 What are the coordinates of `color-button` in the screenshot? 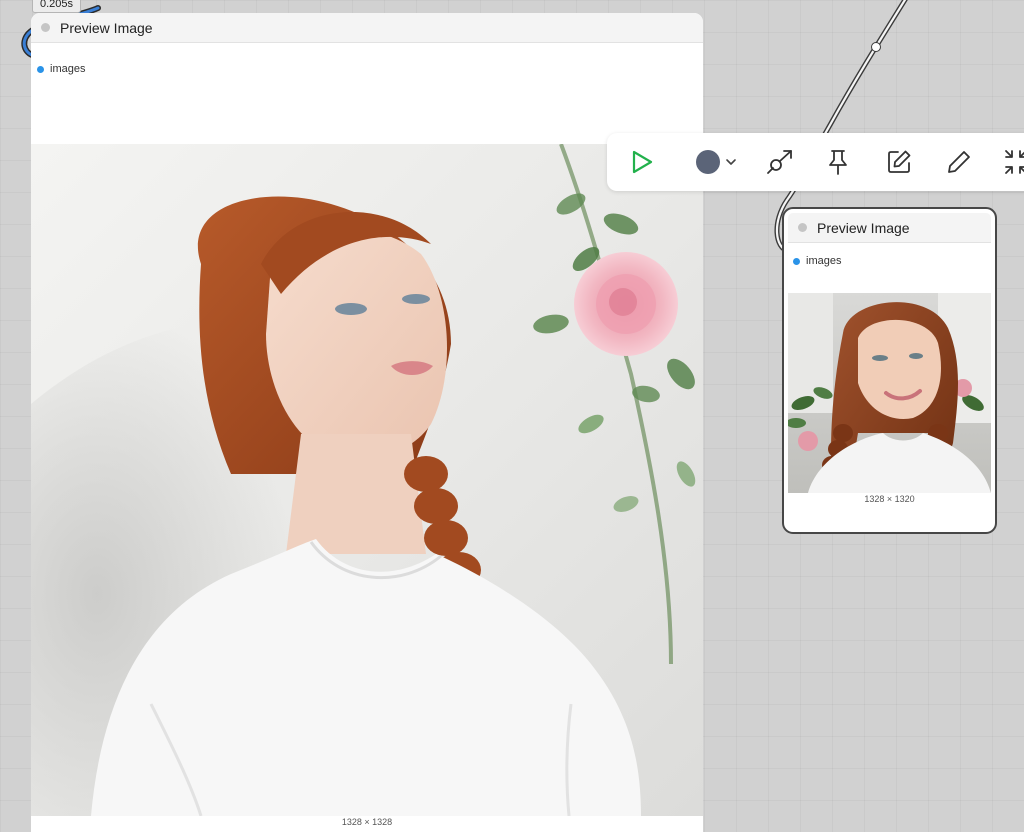 It's located at (718, 162).